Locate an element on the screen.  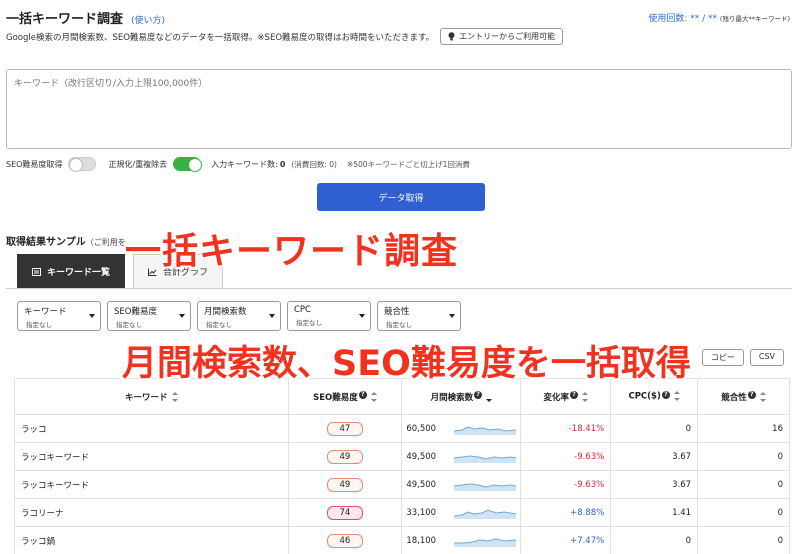
filter-cpc: CPC 指定なし is located at coordinates (329, 316).